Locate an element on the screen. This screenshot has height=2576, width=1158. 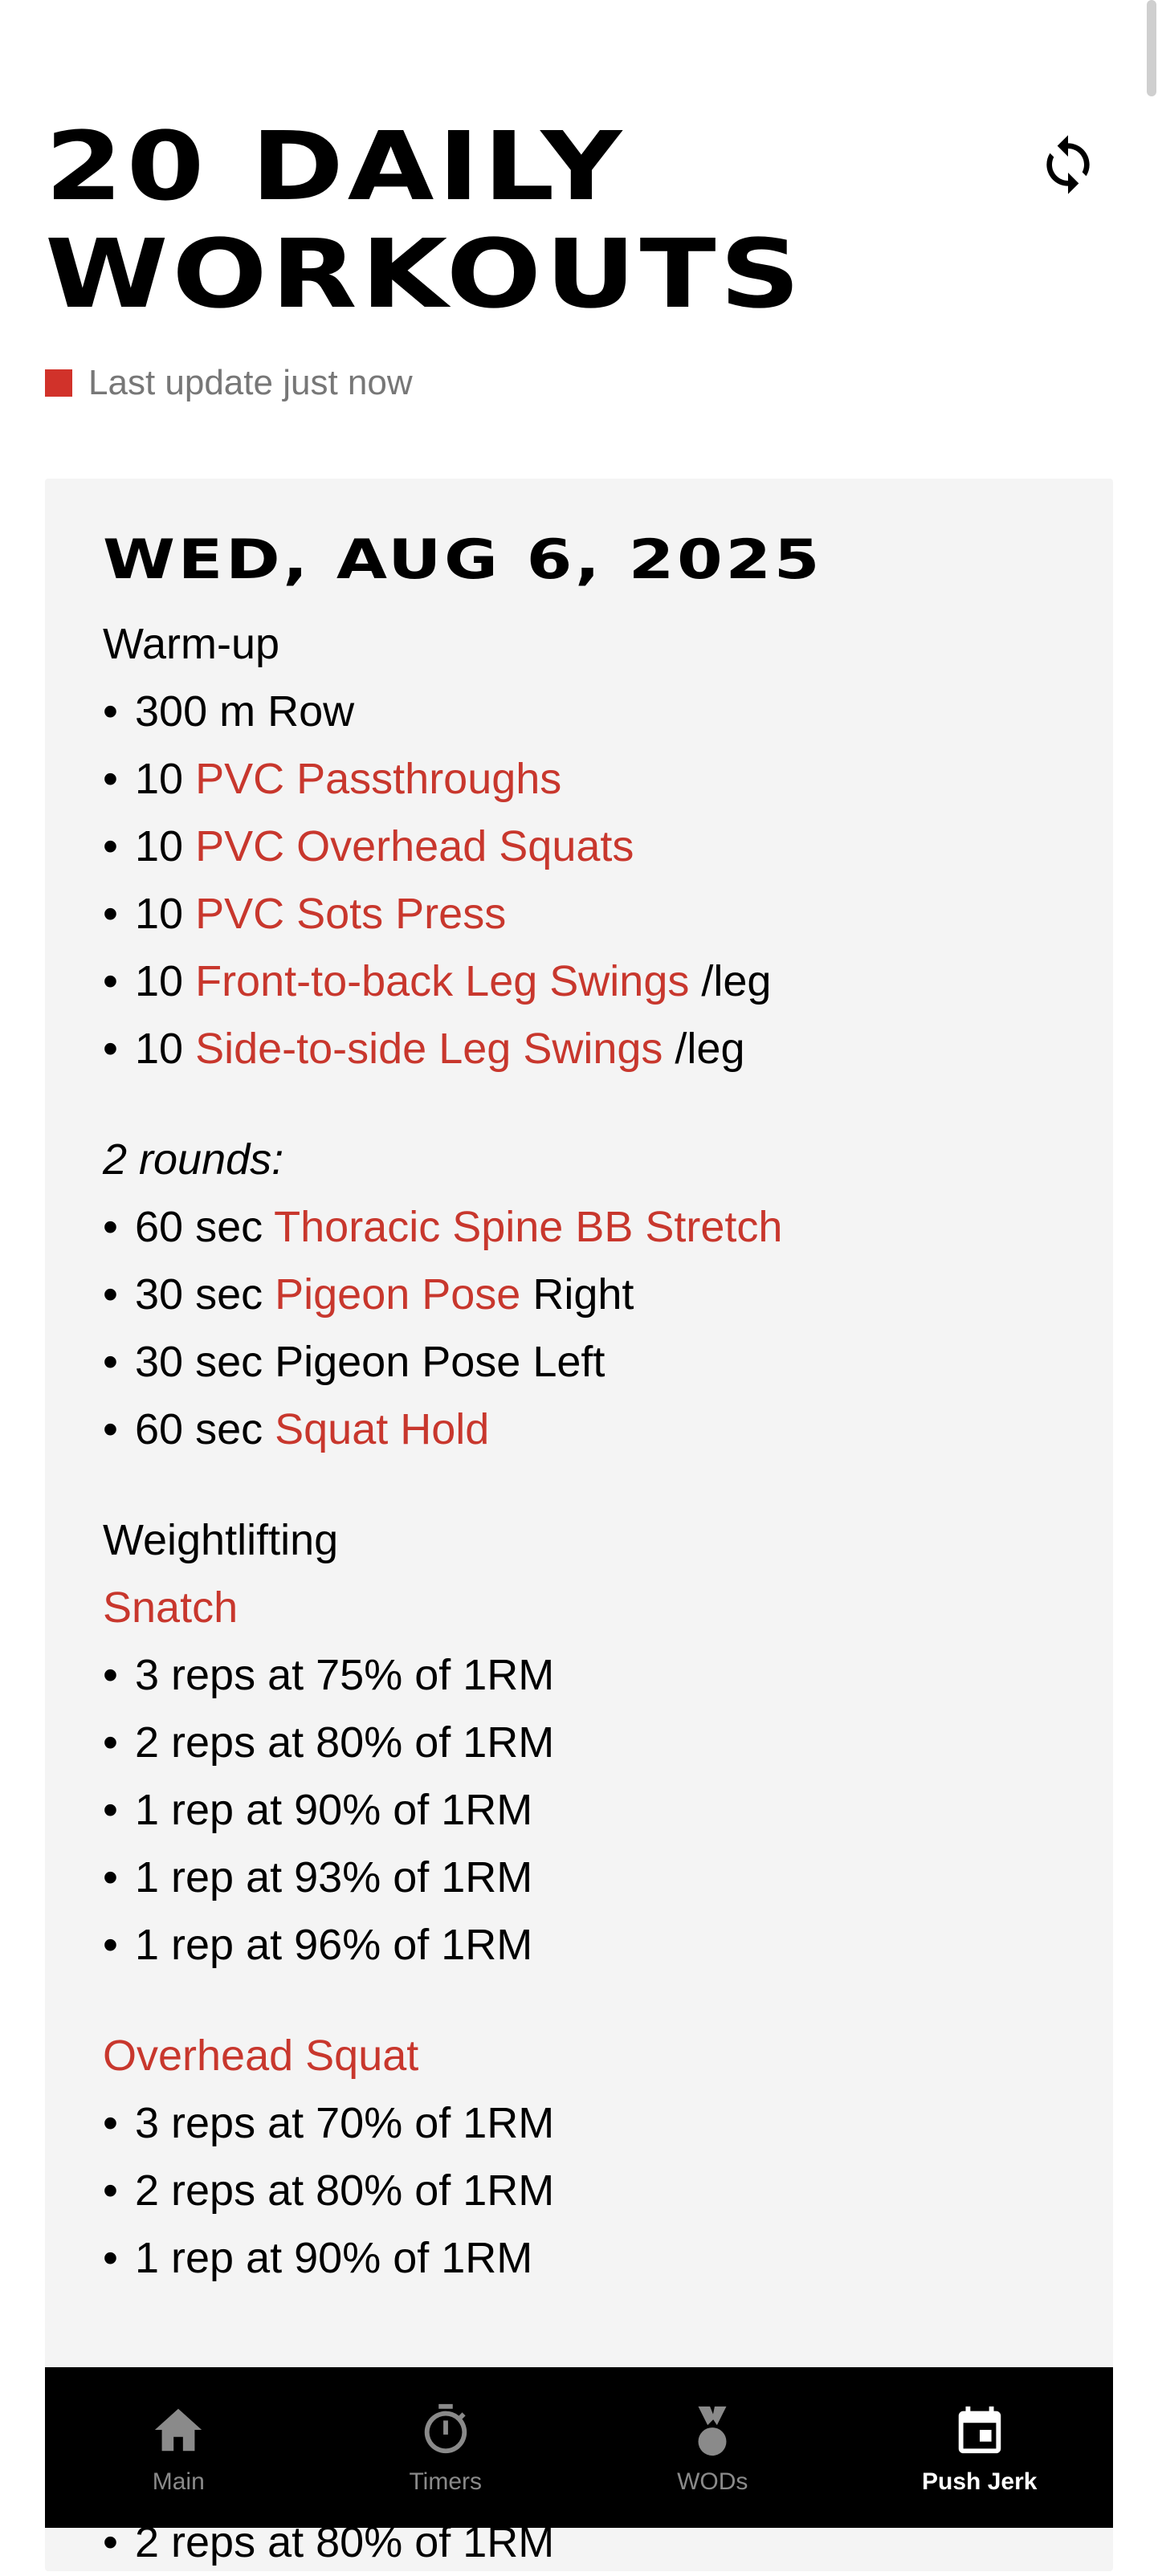
exercise-link: Thoracic Spine BB Stretch is located at coordinates (528, 1227).